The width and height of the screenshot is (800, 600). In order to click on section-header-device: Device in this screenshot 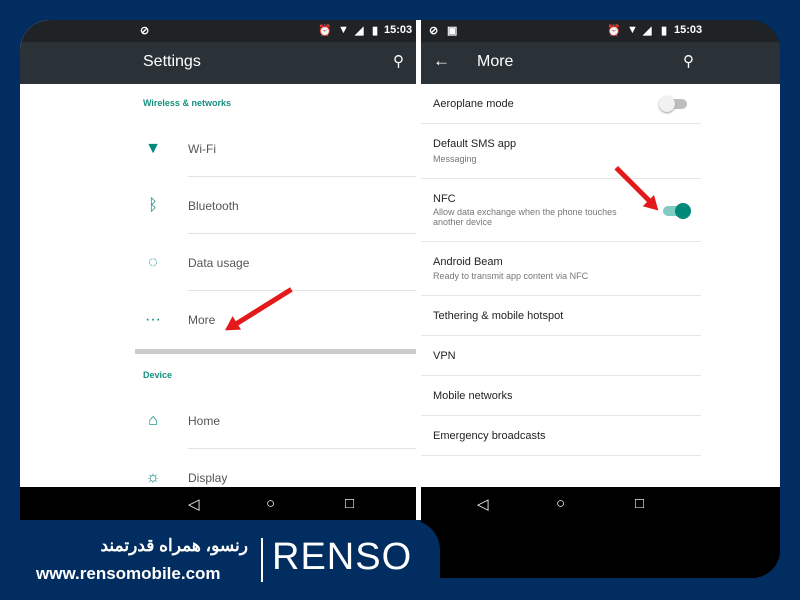, I will do `click(158, 375)`.